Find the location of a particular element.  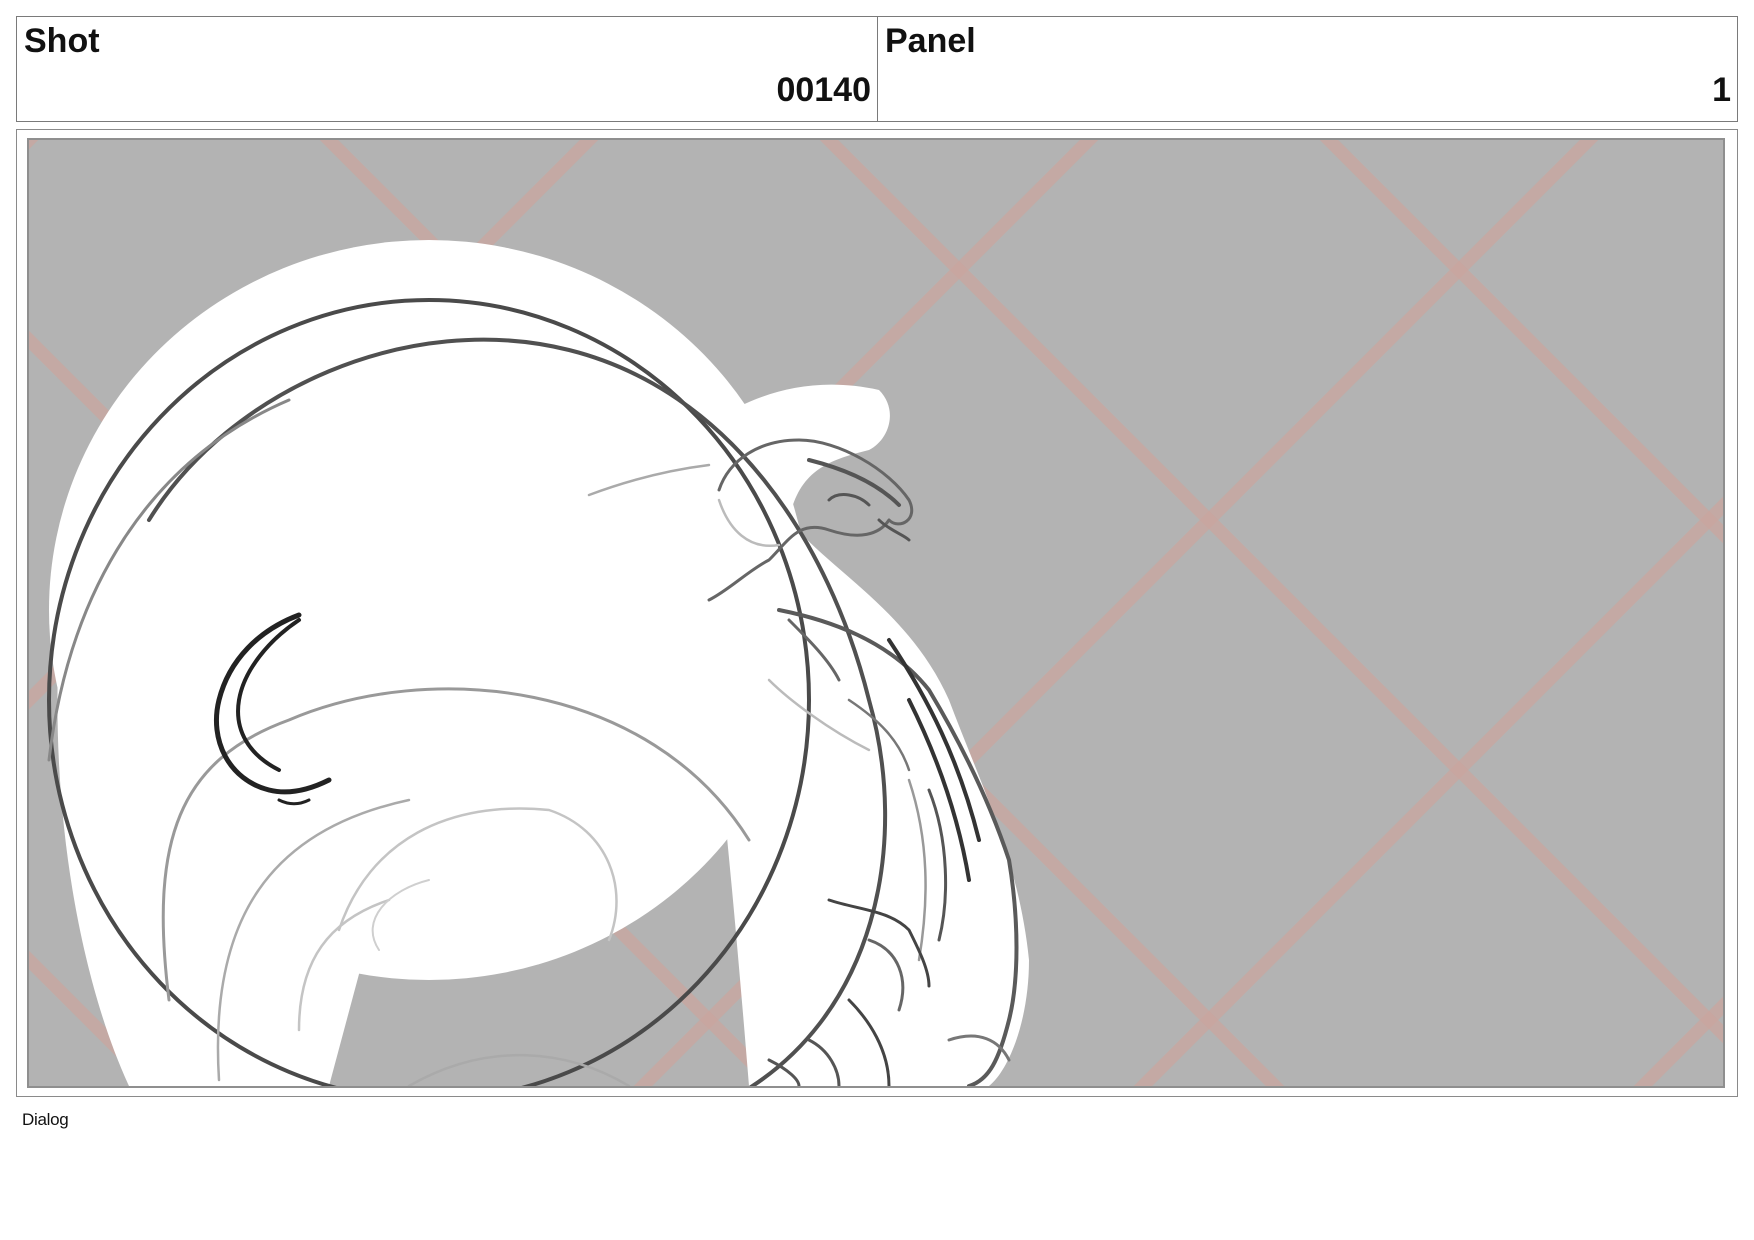

panel-label: Panel is located at coordinates (930, 41).